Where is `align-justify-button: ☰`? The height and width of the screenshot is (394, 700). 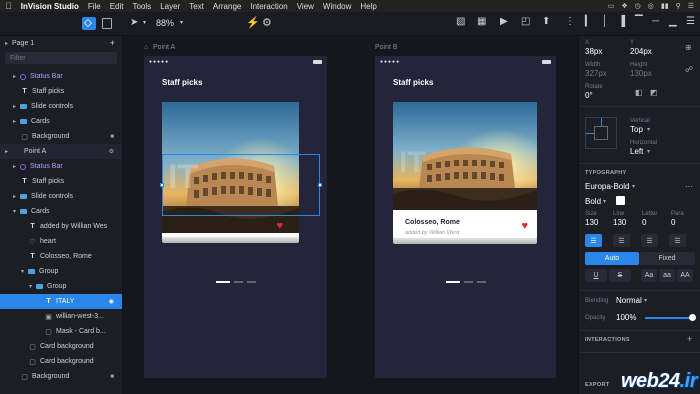 align-justify-button: ☰ is located at coordinates (677, 240).